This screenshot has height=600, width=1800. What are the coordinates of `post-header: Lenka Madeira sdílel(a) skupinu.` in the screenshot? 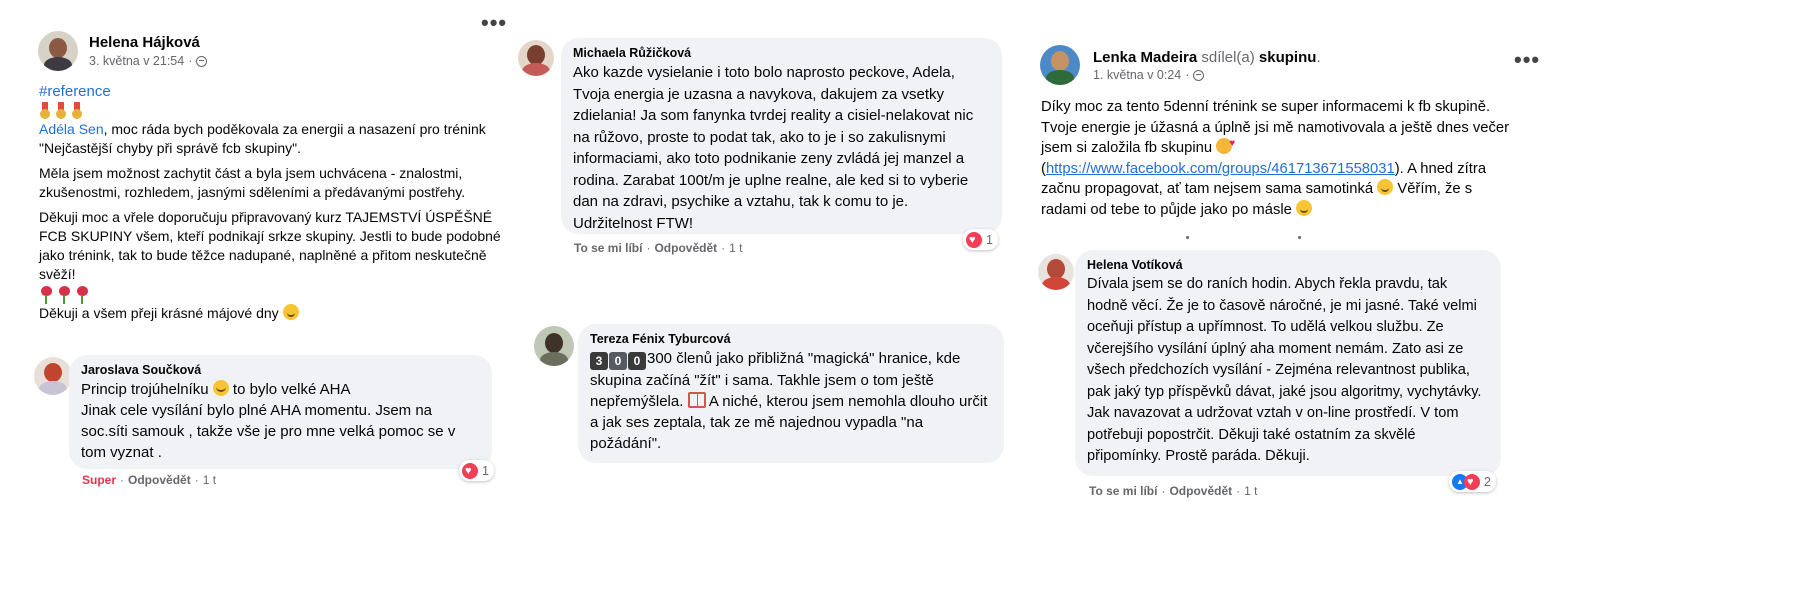 It's located at (1207, 57).